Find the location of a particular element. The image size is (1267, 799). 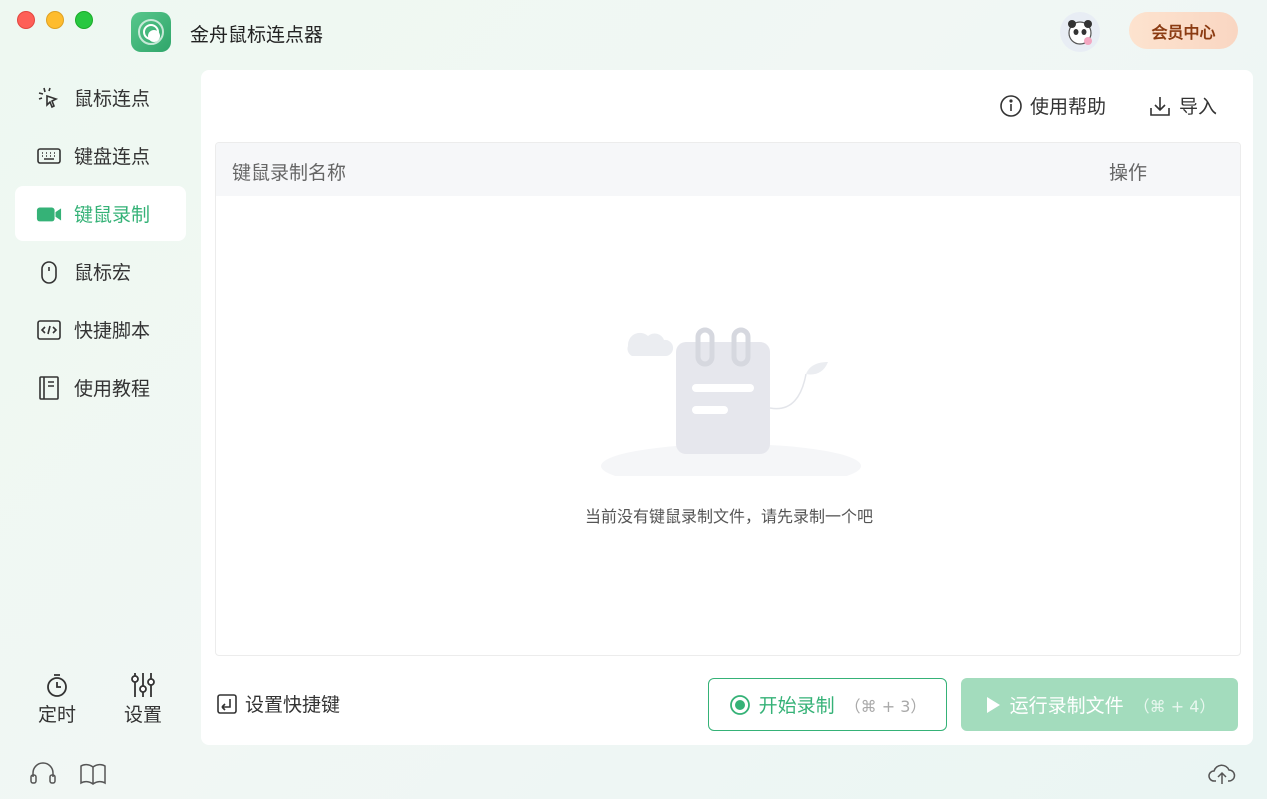

start-recording-label: 开始录制 is located at coordinates (796, 706).